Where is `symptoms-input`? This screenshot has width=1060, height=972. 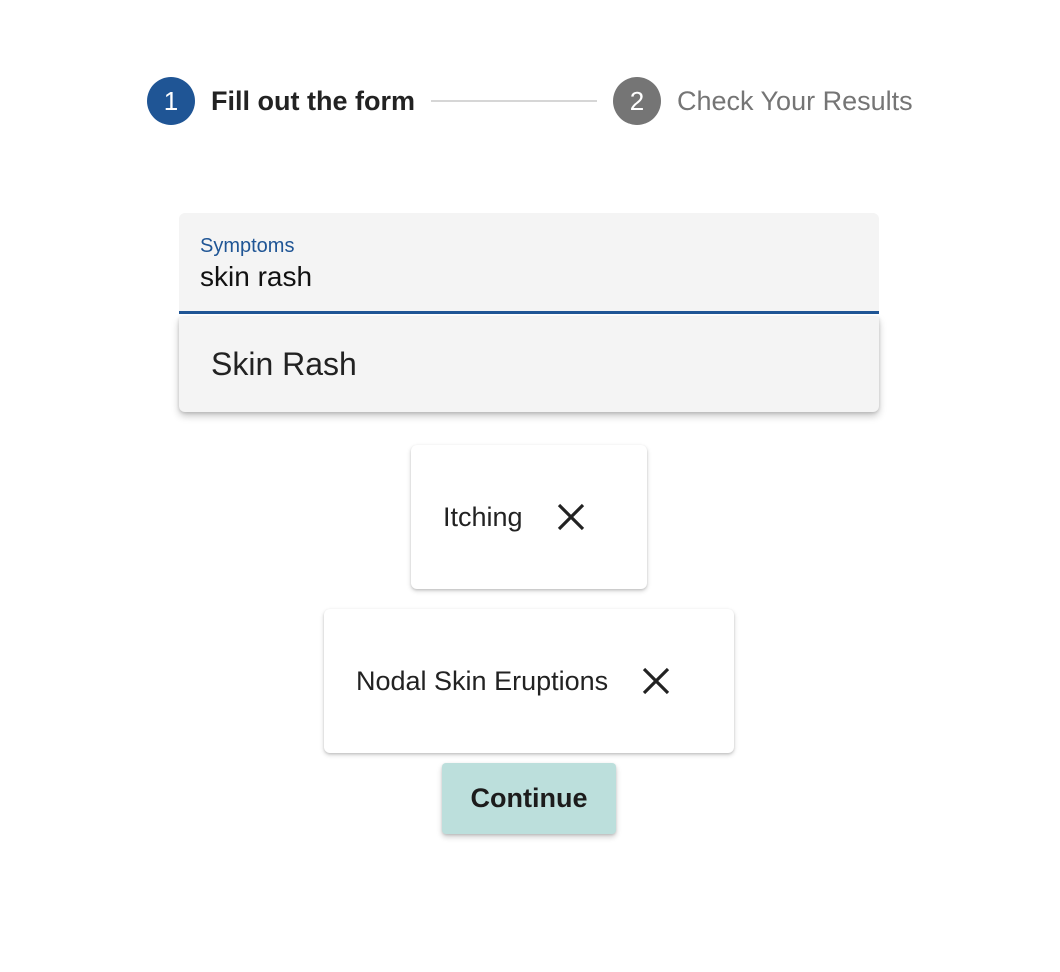 symptoms-input is located at coordinates (520, 277).